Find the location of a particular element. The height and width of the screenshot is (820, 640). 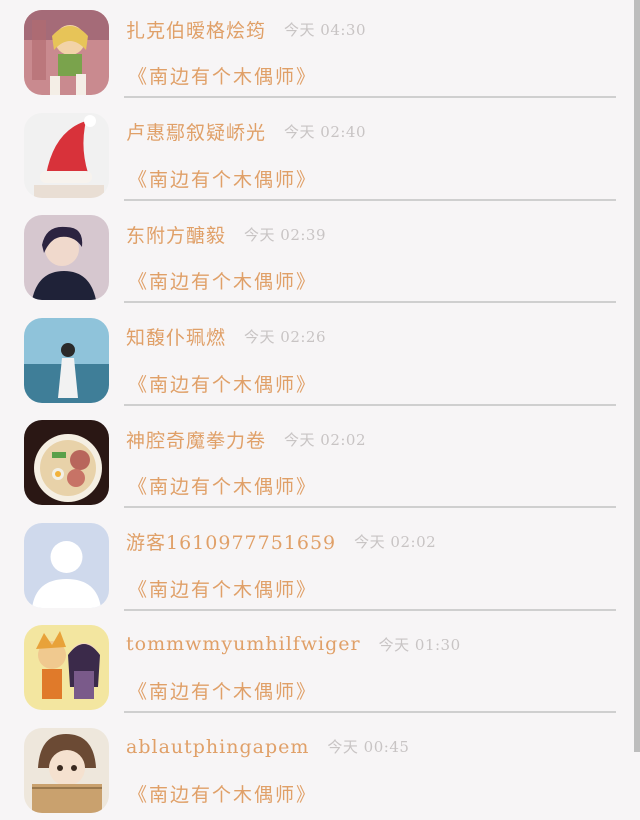

list-item: 卢惠鄢叙疑峤光 今天 02:40 《南边有个木偶师》 is located at coordinates (316, 154).